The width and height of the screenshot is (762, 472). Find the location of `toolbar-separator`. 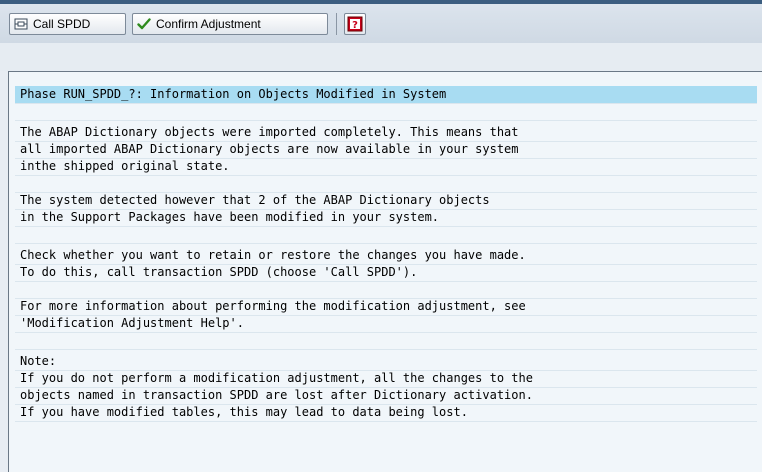

toolbar-separator is located at coordinates (336, 24).